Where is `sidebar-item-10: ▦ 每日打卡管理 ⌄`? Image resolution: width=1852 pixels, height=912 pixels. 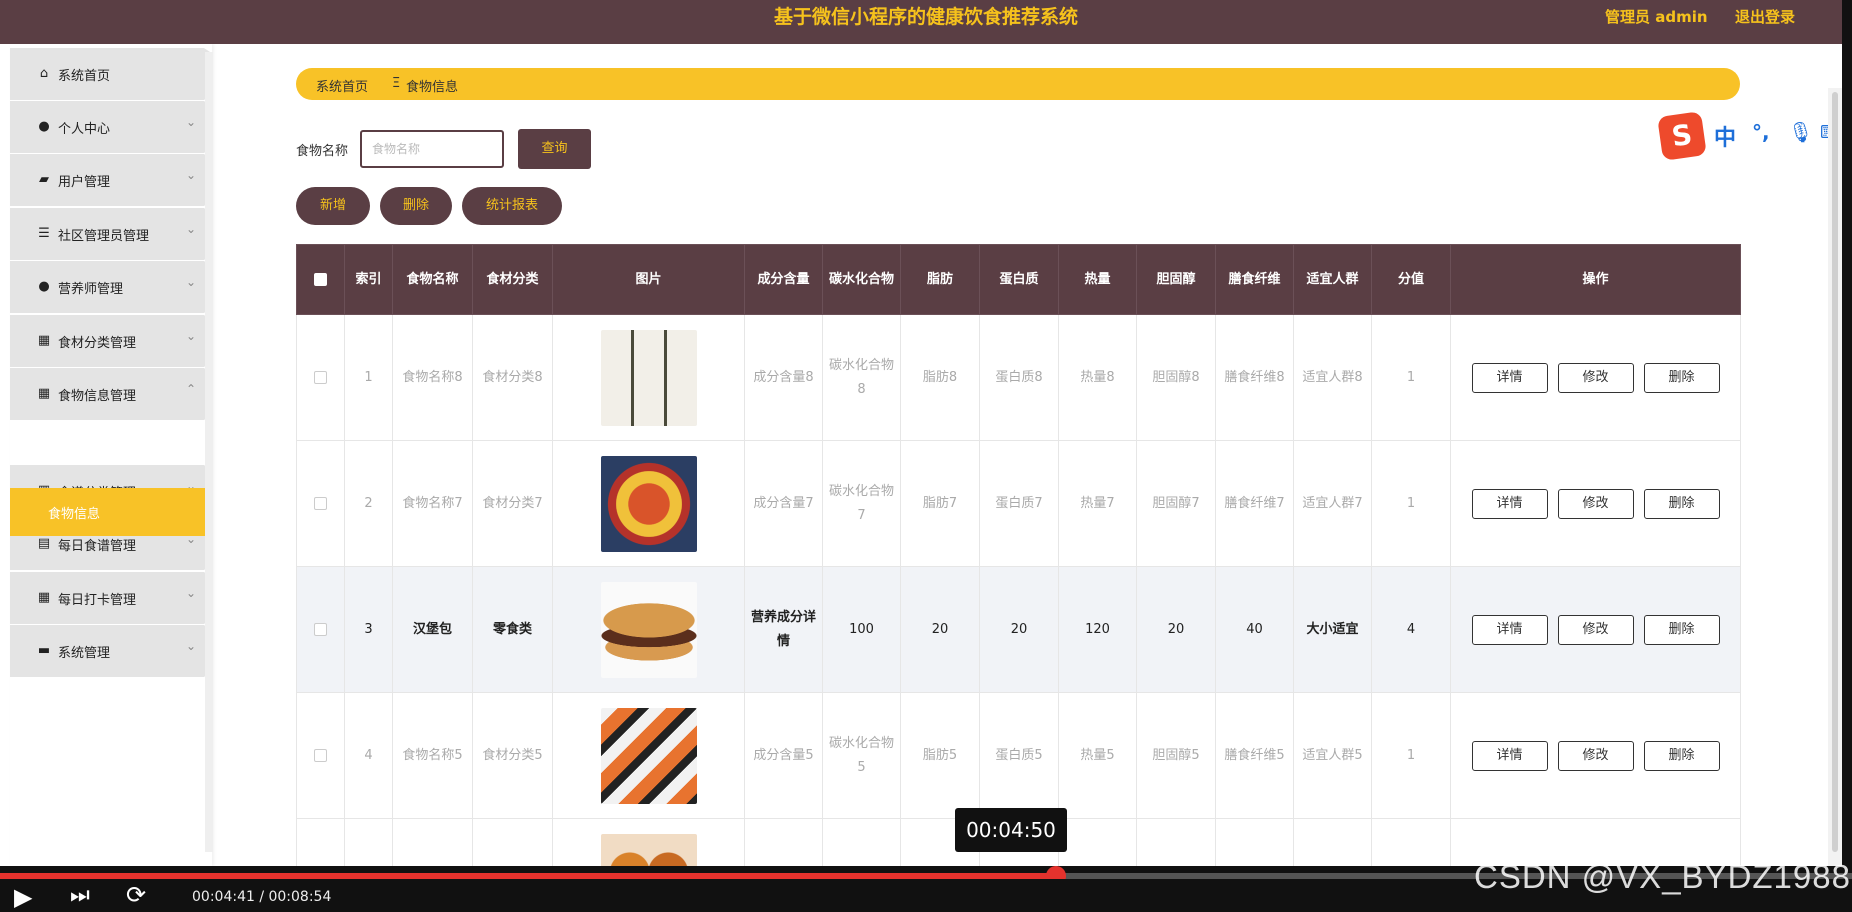 sidebar-item-10: ▦ 每日打卡管理 ⌄ is located at coordinates (111, 598).